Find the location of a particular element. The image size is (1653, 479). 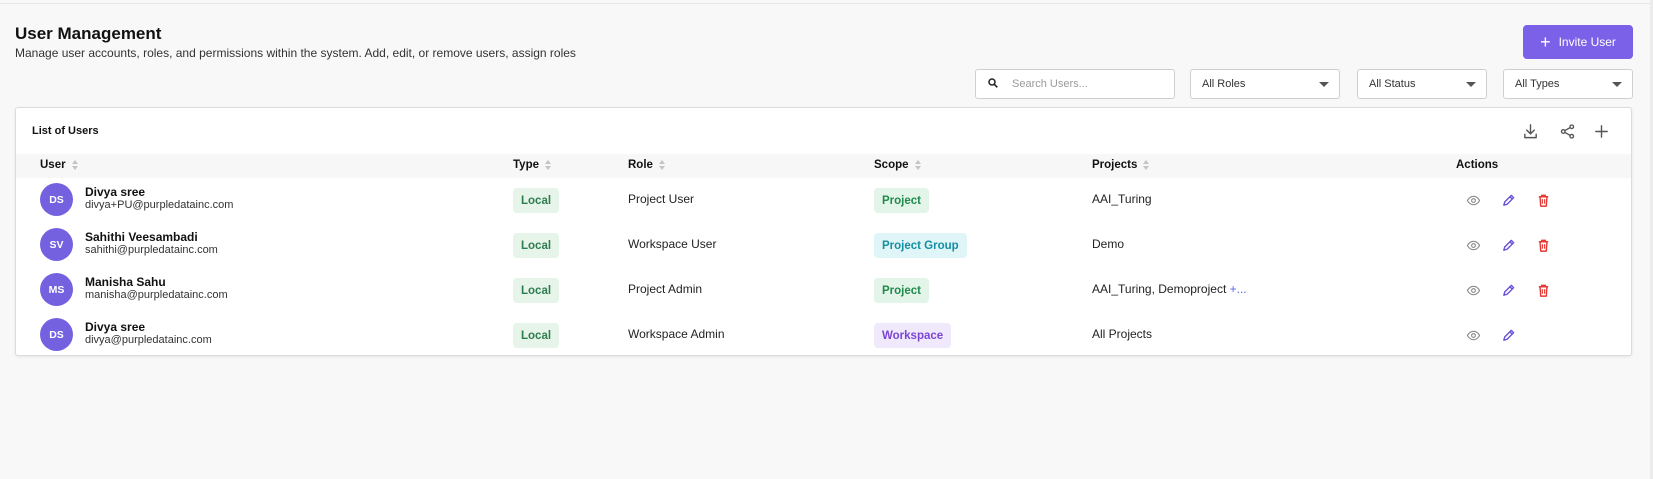

avatar: SV is located at coordinates (56, 244).